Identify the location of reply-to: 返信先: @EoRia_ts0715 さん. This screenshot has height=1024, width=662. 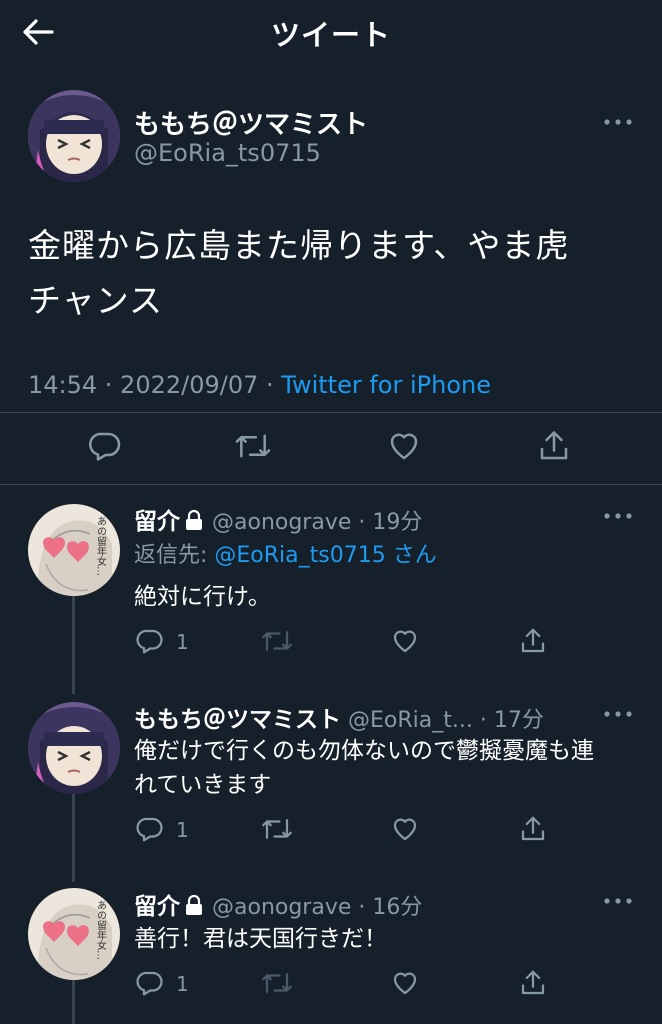
(285, 555).